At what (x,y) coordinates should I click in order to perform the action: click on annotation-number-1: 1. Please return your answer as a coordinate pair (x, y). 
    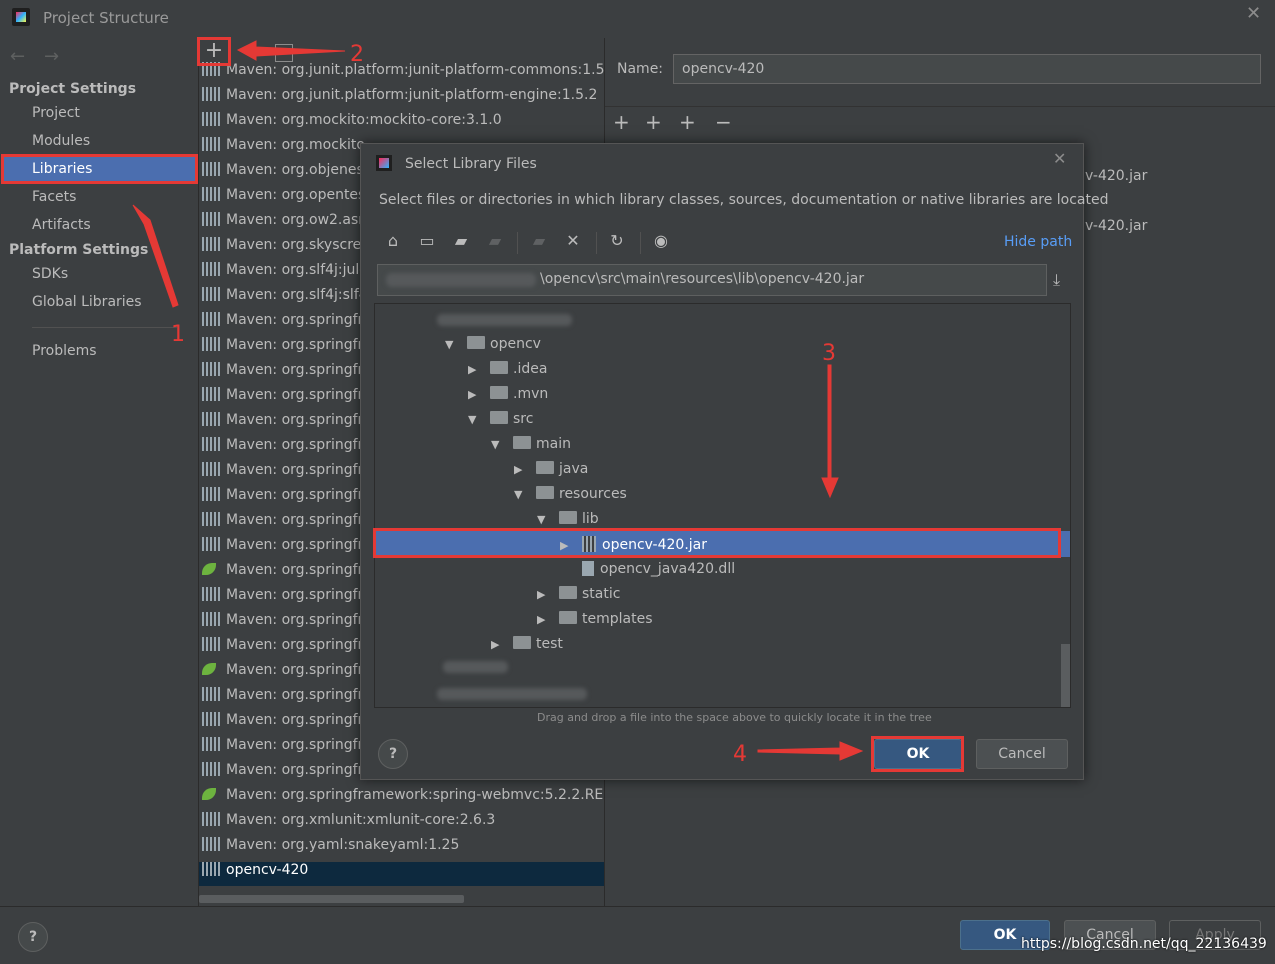
    Looking at the image, I should click on (178, 334).